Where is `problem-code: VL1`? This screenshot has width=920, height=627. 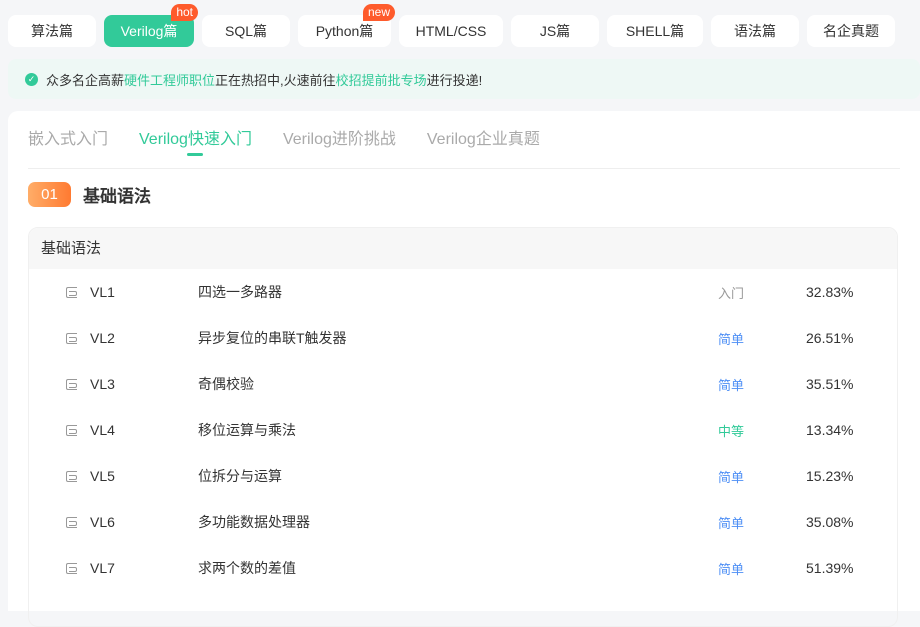 problem-code: VL1 is located at coordinates (102, 292).